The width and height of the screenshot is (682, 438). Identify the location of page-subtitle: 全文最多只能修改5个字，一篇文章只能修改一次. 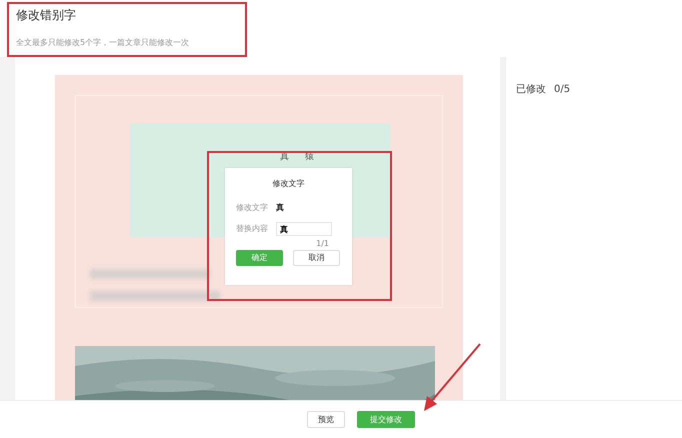
(103, 43).